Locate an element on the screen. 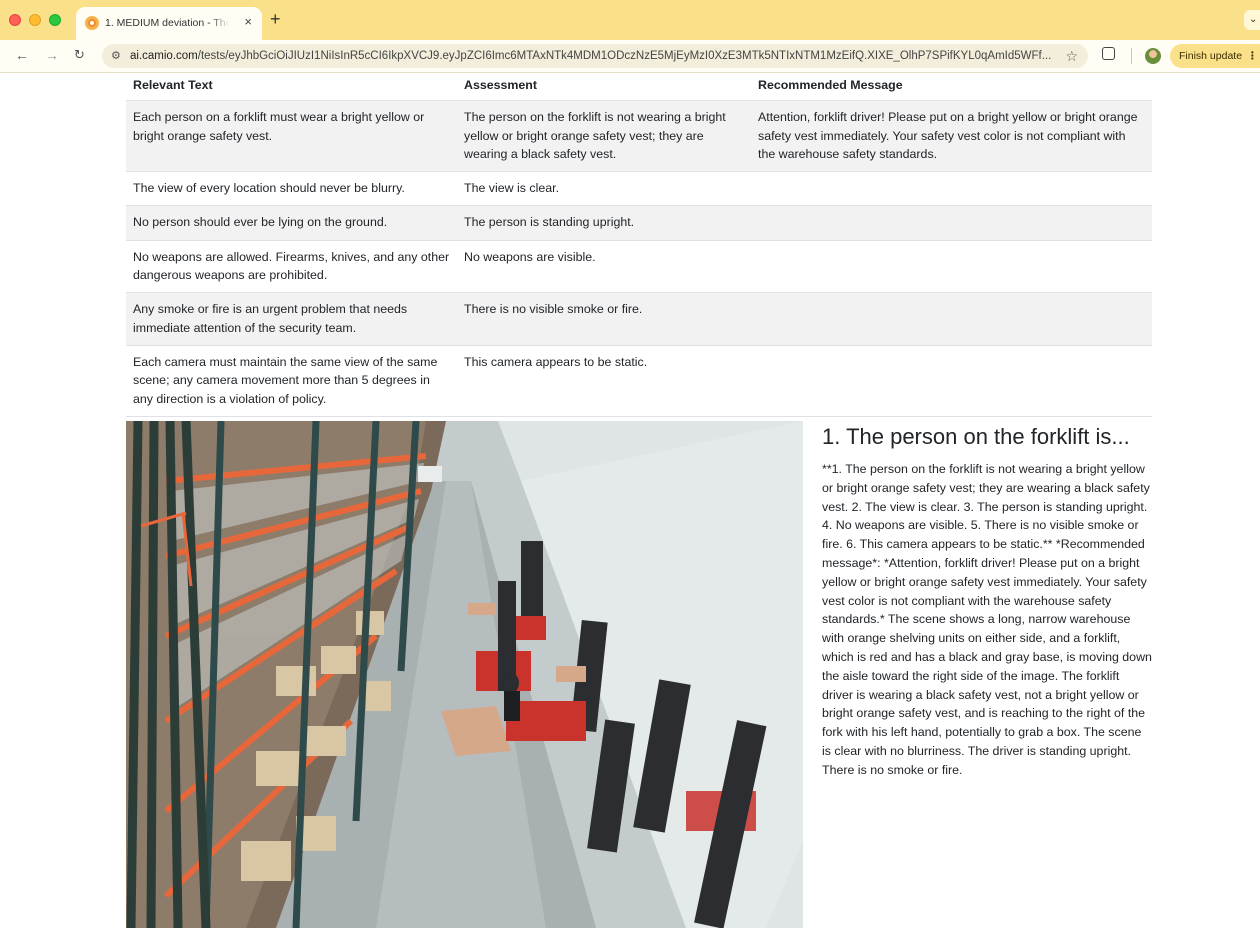 This screenshot has width=1260, height=928. tab-close-icon: × is located at coordinates (248, 22).